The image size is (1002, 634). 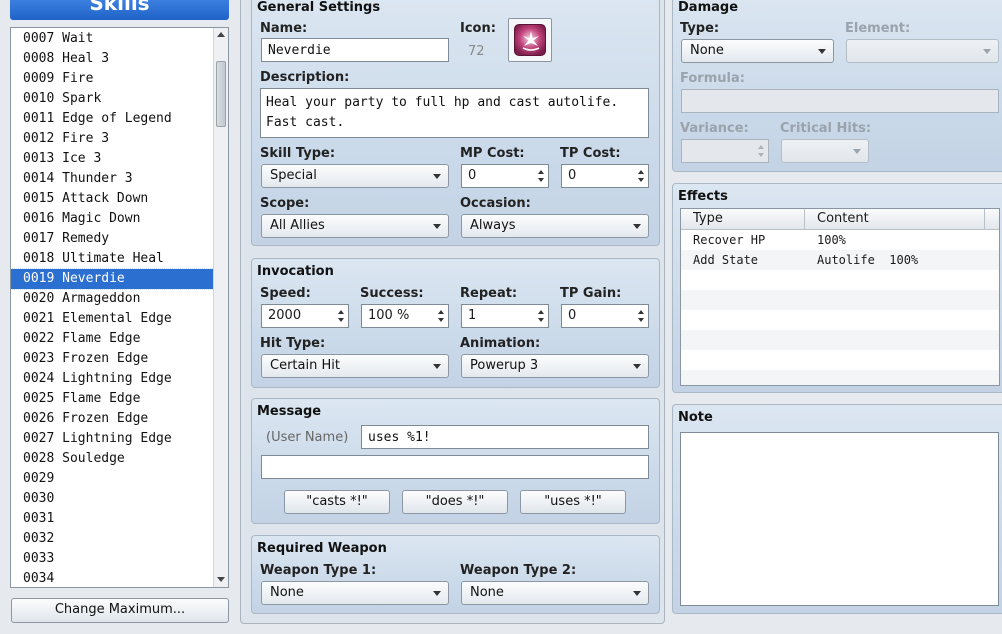 I want to click on table-row: Recover HP 100%, so click(x=840, y=240).